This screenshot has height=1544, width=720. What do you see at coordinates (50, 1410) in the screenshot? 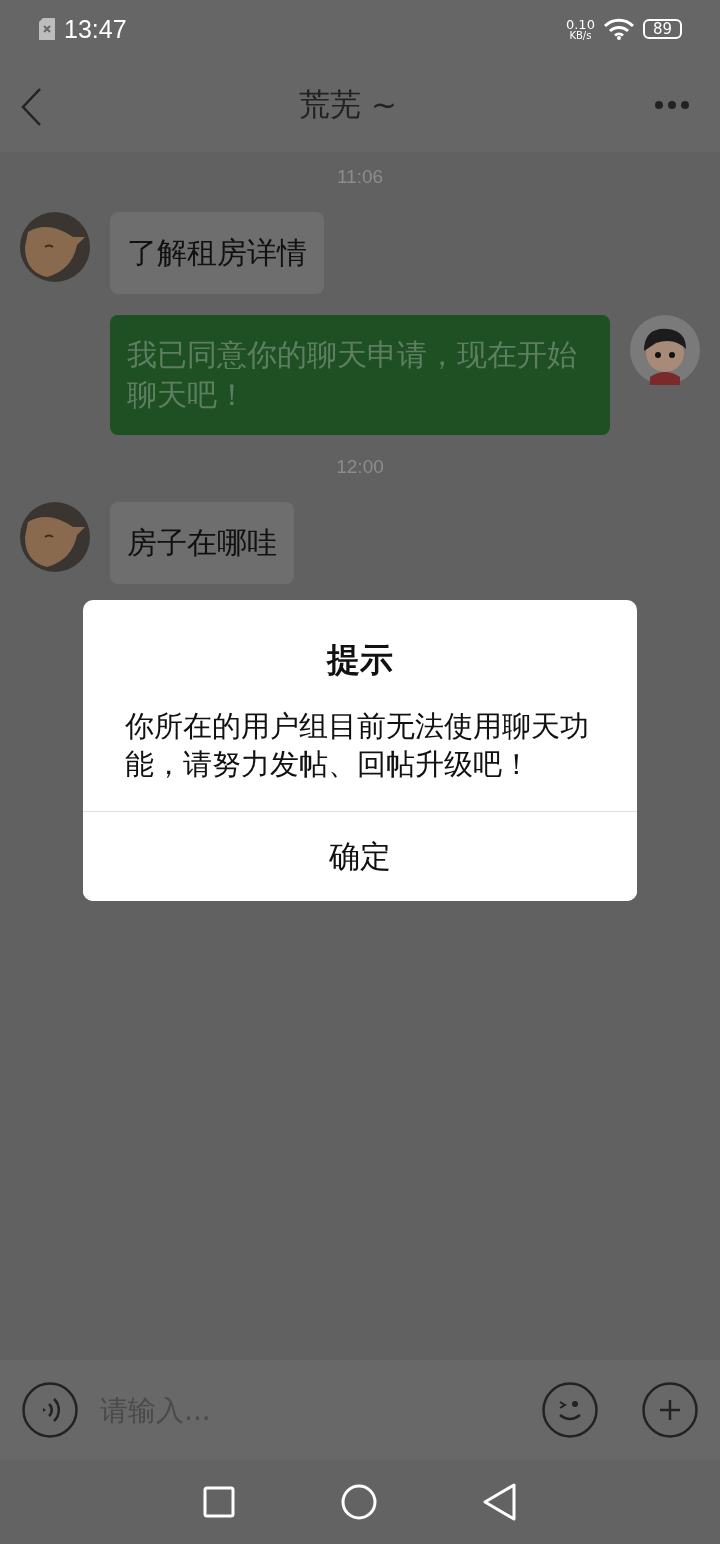
I see `voice-icon` at bounding box center [50, 1410].